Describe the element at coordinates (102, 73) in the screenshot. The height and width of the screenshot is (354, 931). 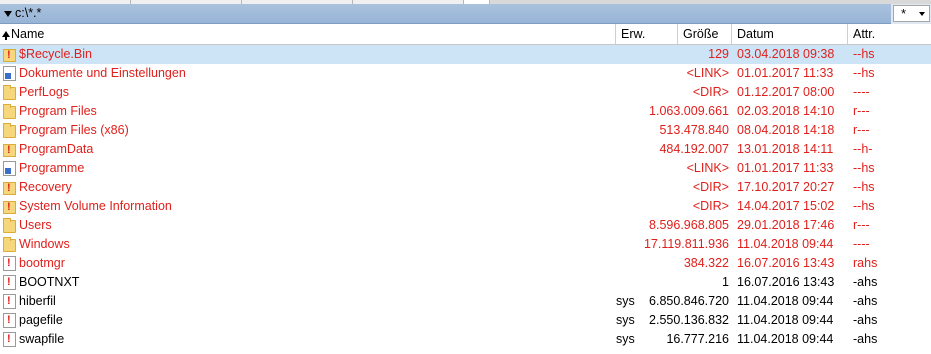
I see `file-name: Dokumente und Einstellungen` at that location.